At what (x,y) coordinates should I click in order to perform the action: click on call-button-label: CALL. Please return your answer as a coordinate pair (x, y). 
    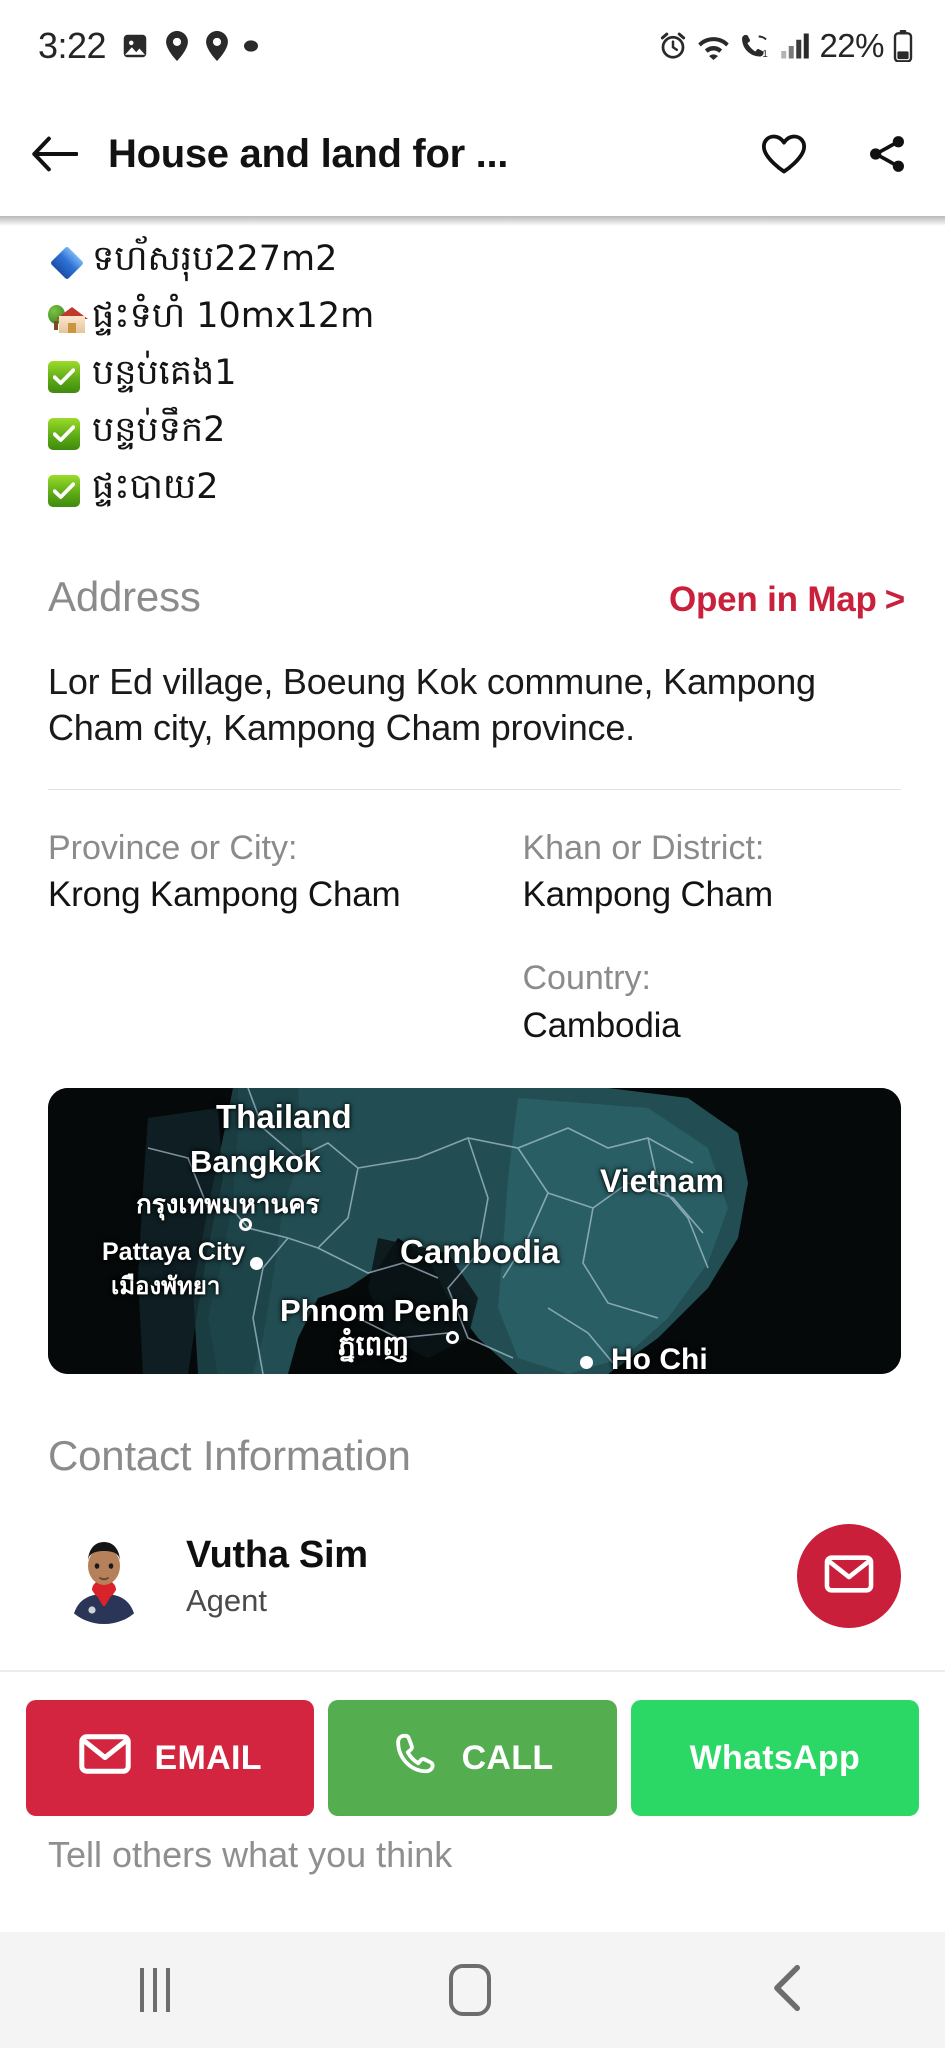
    Looking at the image, I should click on (507, 1757).